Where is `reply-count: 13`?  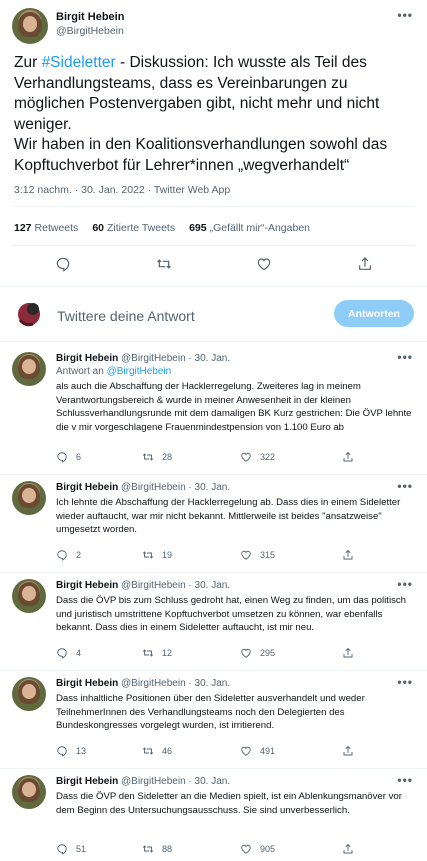
reply-count: 13 is located at coordinates (71, 751).